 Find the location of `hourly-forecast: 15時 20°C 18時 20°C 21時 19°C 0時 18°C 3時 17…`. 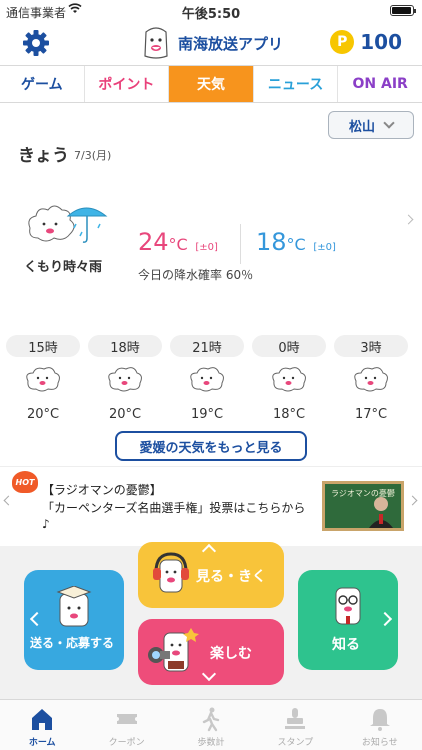

hourly-forecast: 15時 20°C 18時 20°C 21時 19°C 0時 18°C 3時 17… is located at coordinates (211, 382).